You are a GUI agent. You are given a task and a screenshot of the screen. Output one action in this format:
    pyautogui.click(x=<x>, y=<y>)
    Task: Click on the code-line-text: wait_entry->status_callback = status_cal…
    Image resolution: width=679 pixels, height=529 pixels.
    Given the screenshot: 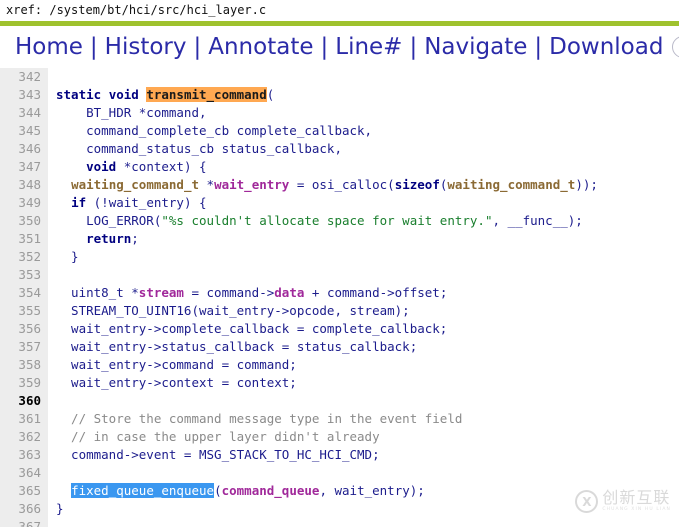 What is the action you would take?
    pyautogui.click(x=232, y=347)
    